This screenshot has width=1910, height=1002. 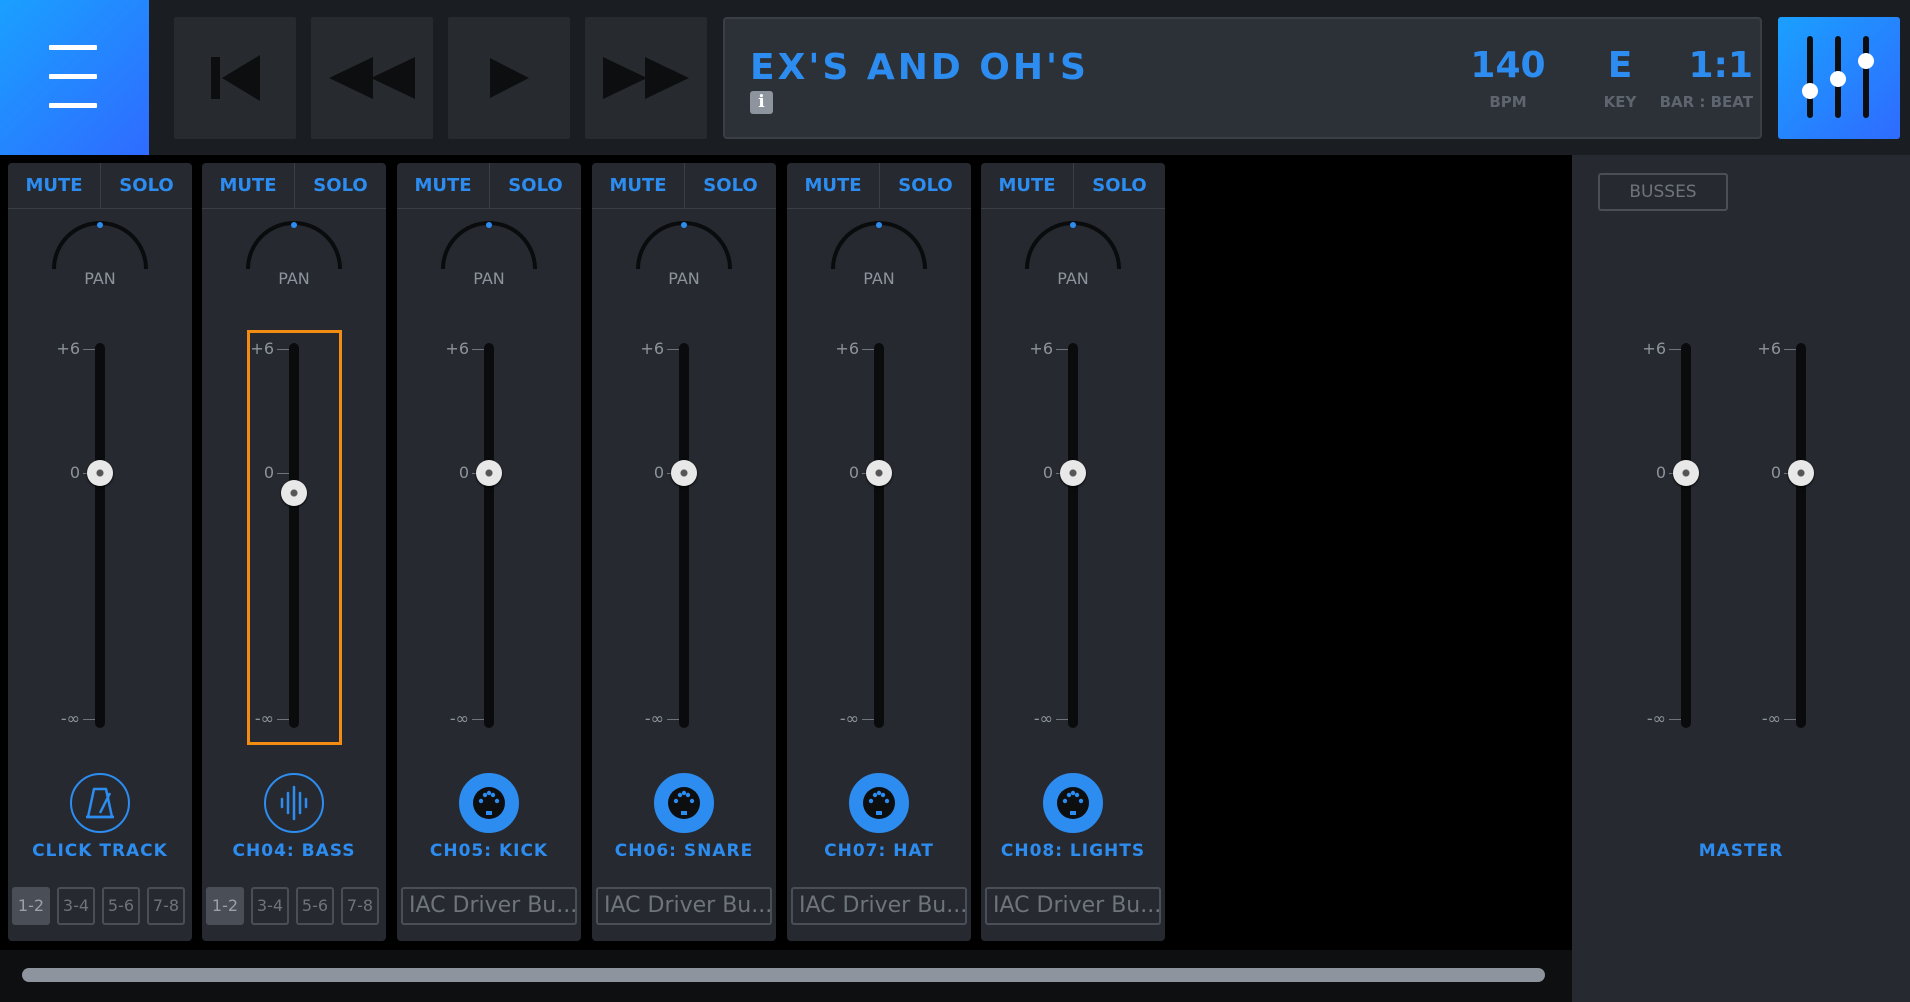 What do you see at coordinates (646, 78) in the screenshot?
I see `fast-forward-button` at bounding box center [646, 78].